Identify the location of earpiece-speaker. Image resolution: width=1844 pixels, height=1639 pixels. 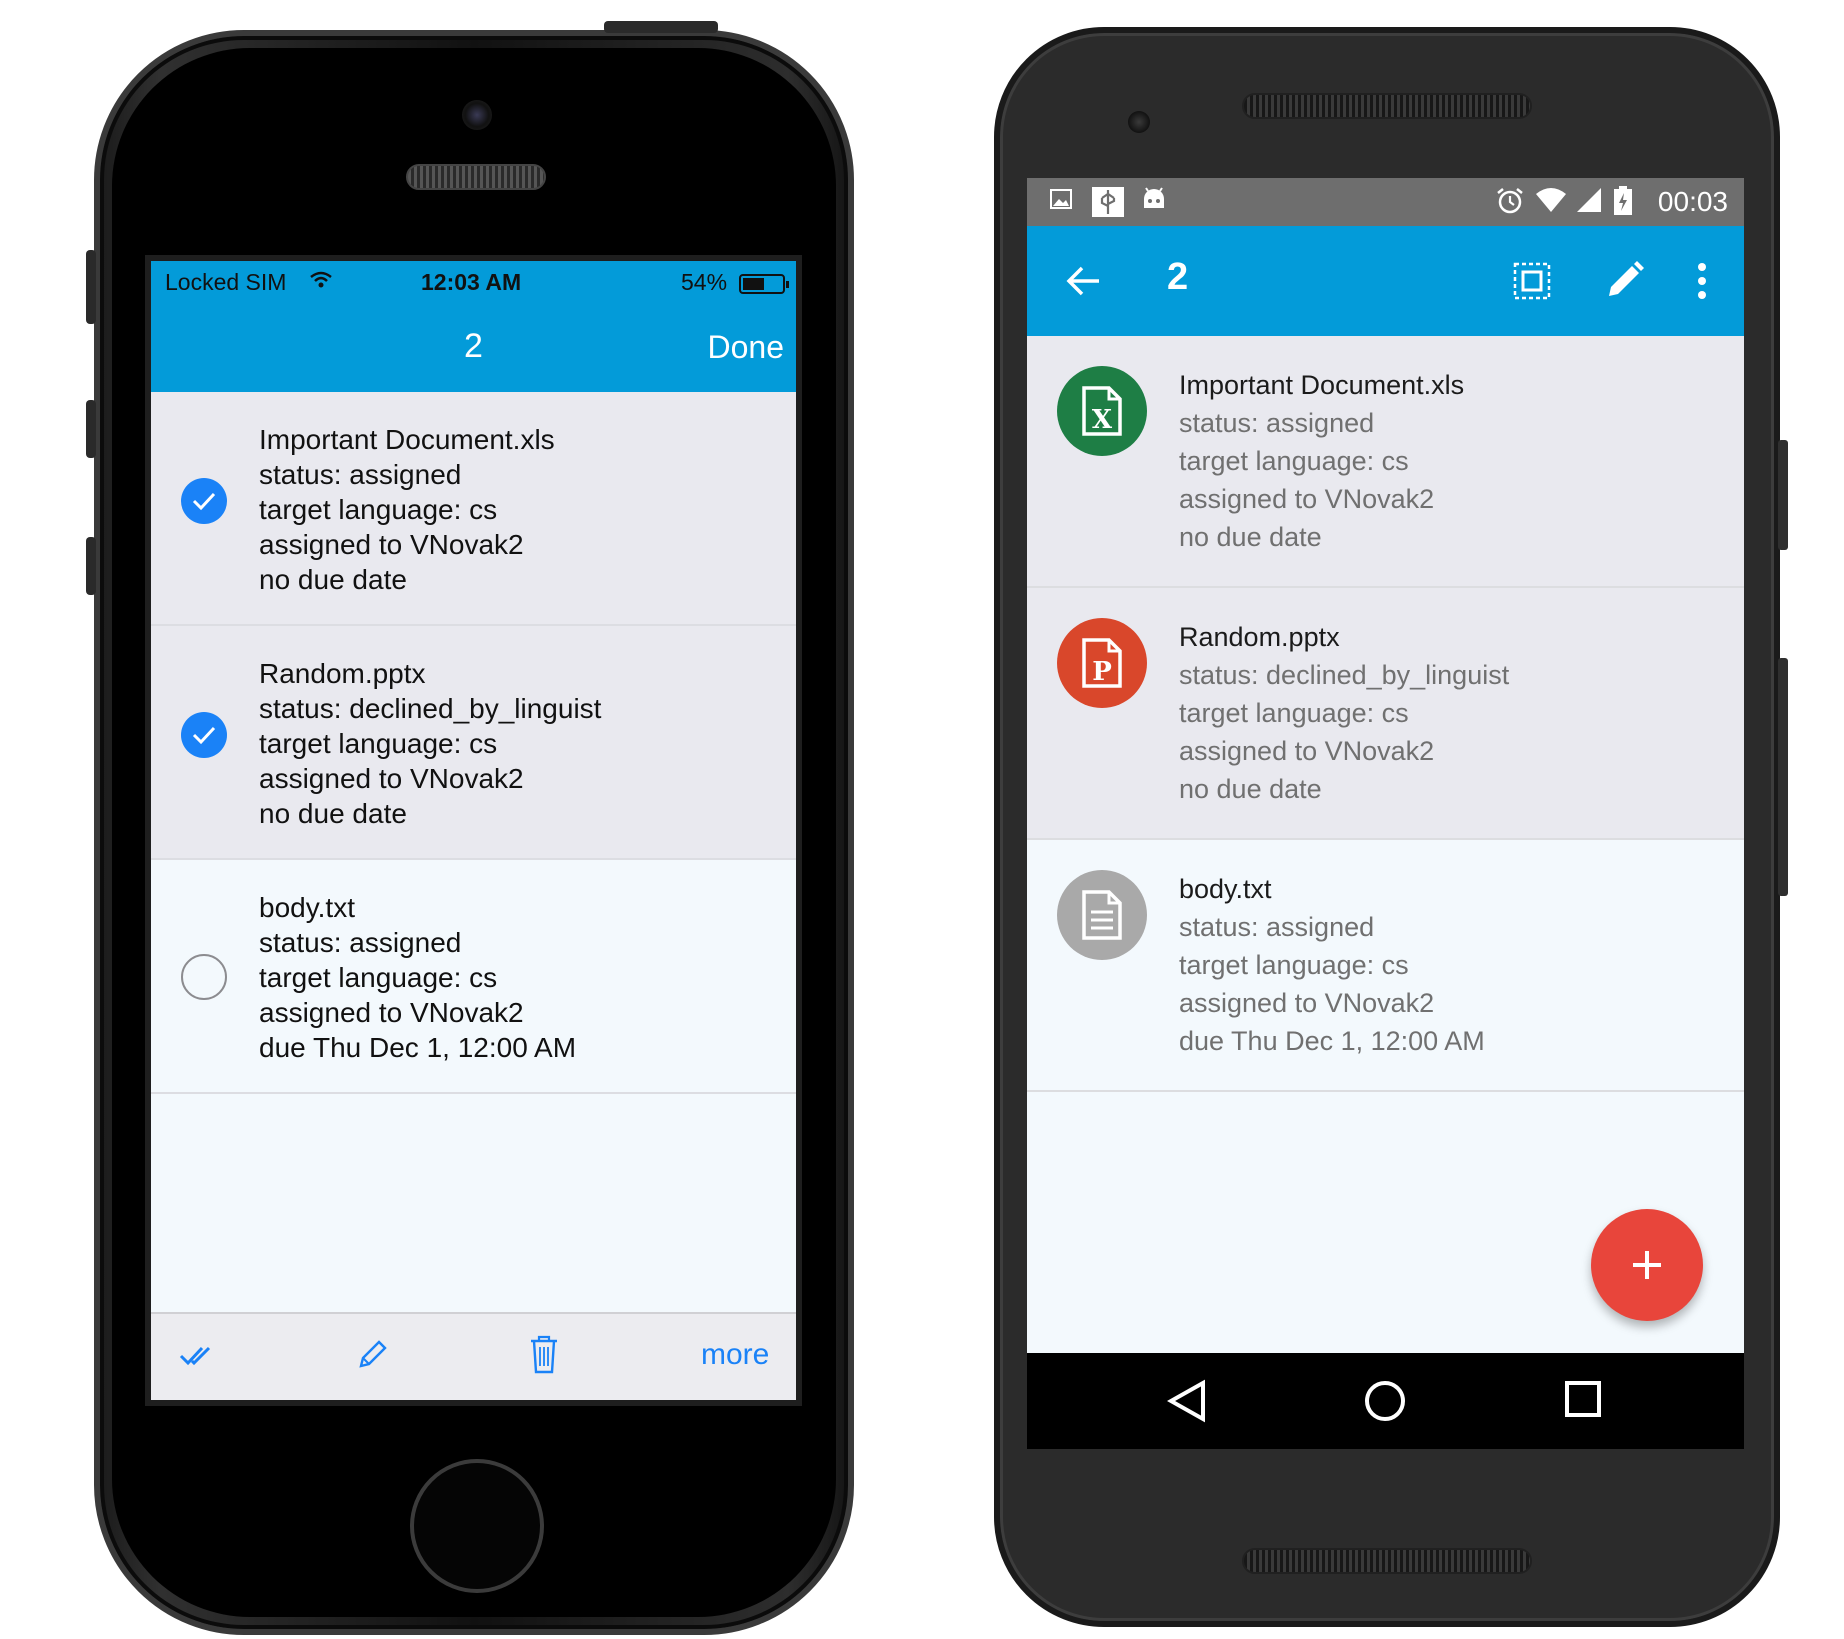
(476, 177).